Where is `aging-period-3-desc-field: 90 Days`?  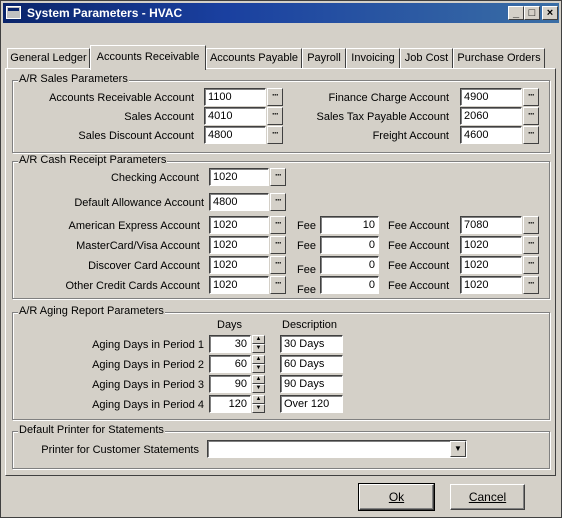 aging-period-3-desc-field: 90 Days is located at coordinates (311, 384).